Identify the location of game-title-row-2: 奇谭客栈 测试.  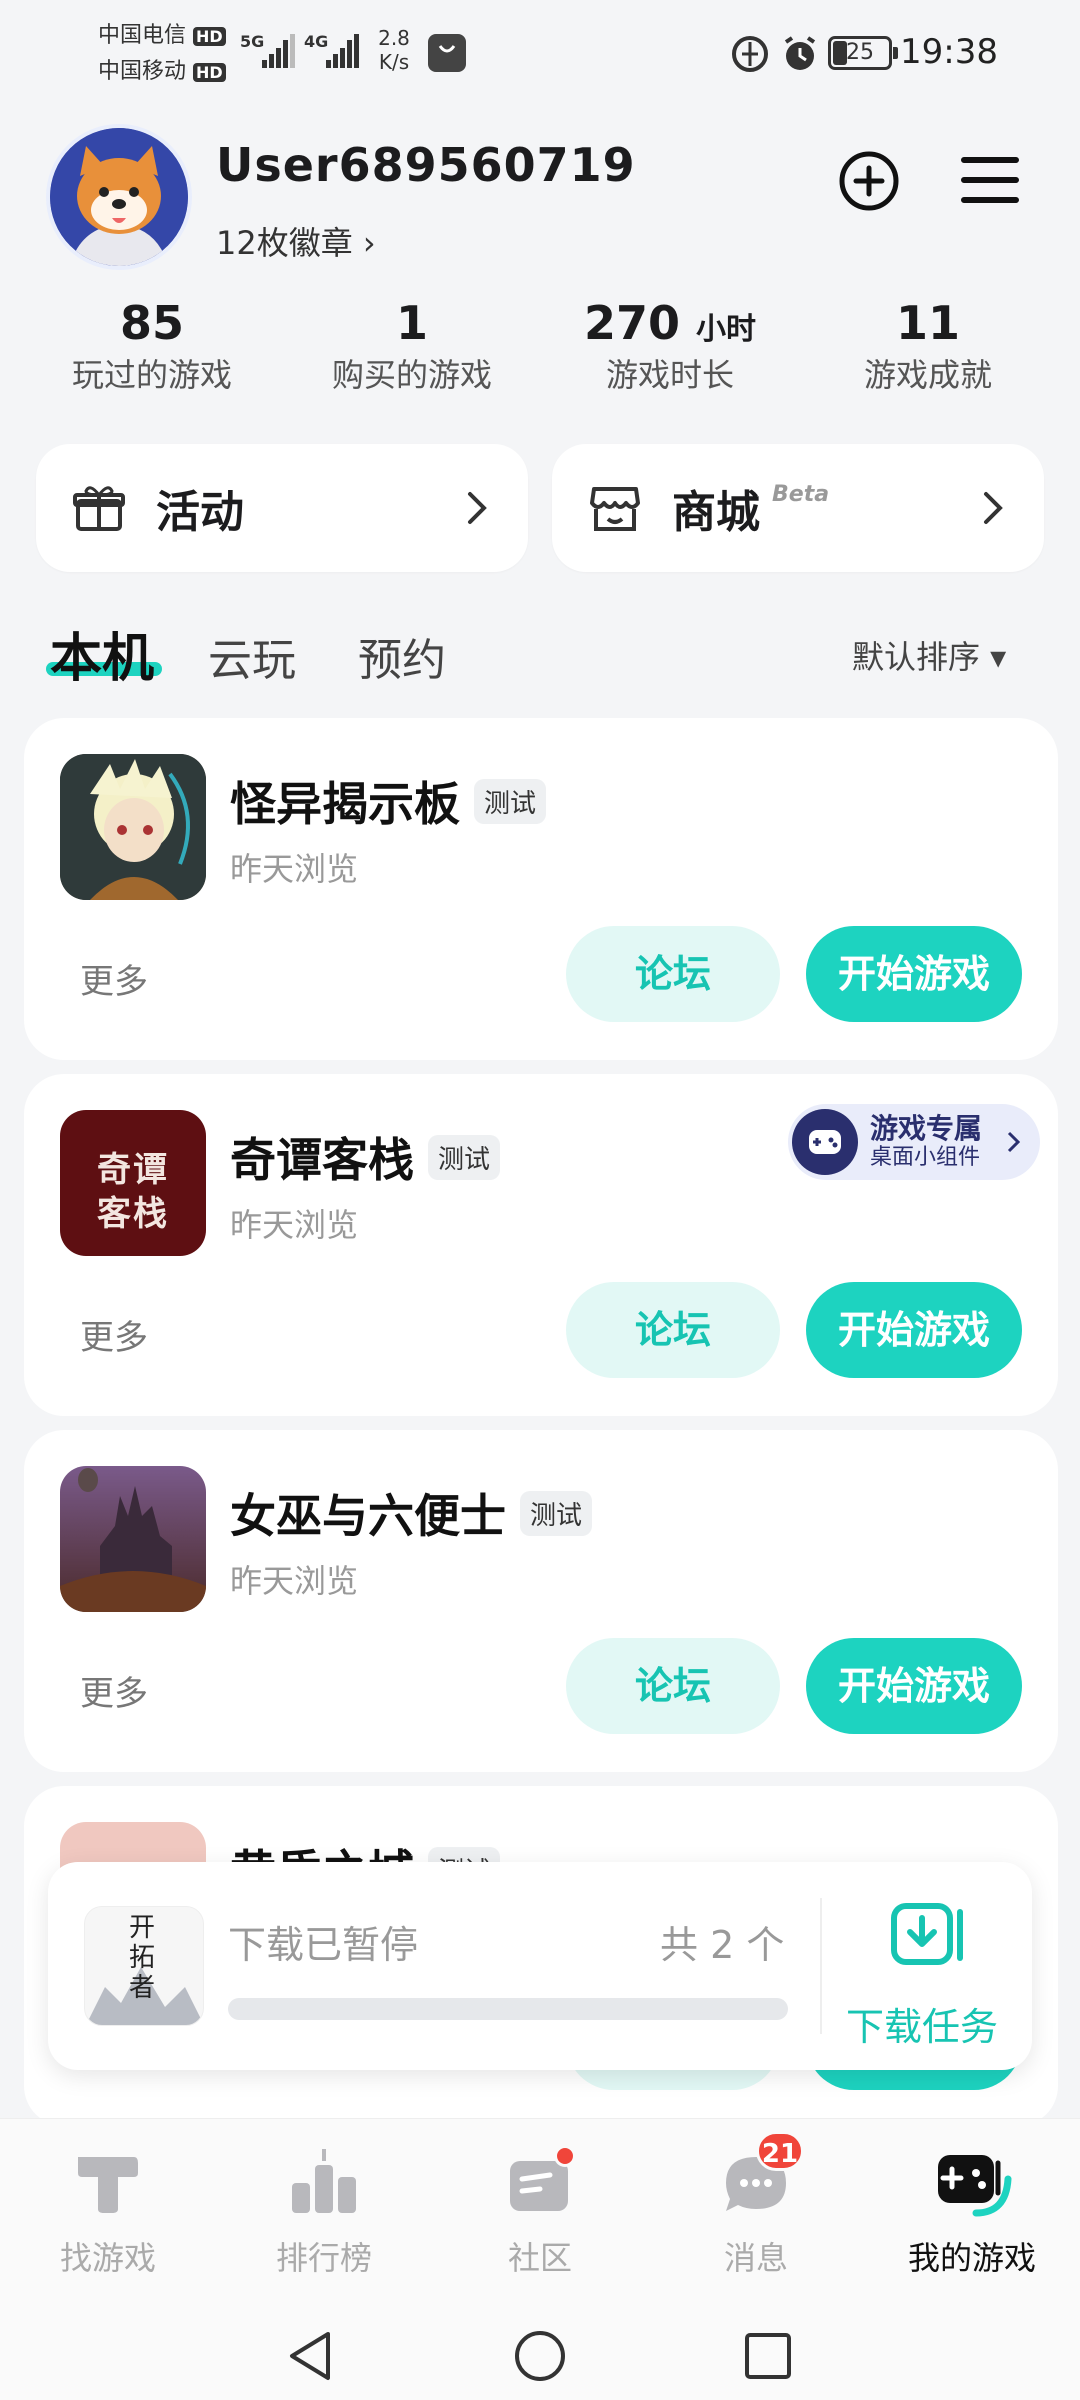
(365, 1157).